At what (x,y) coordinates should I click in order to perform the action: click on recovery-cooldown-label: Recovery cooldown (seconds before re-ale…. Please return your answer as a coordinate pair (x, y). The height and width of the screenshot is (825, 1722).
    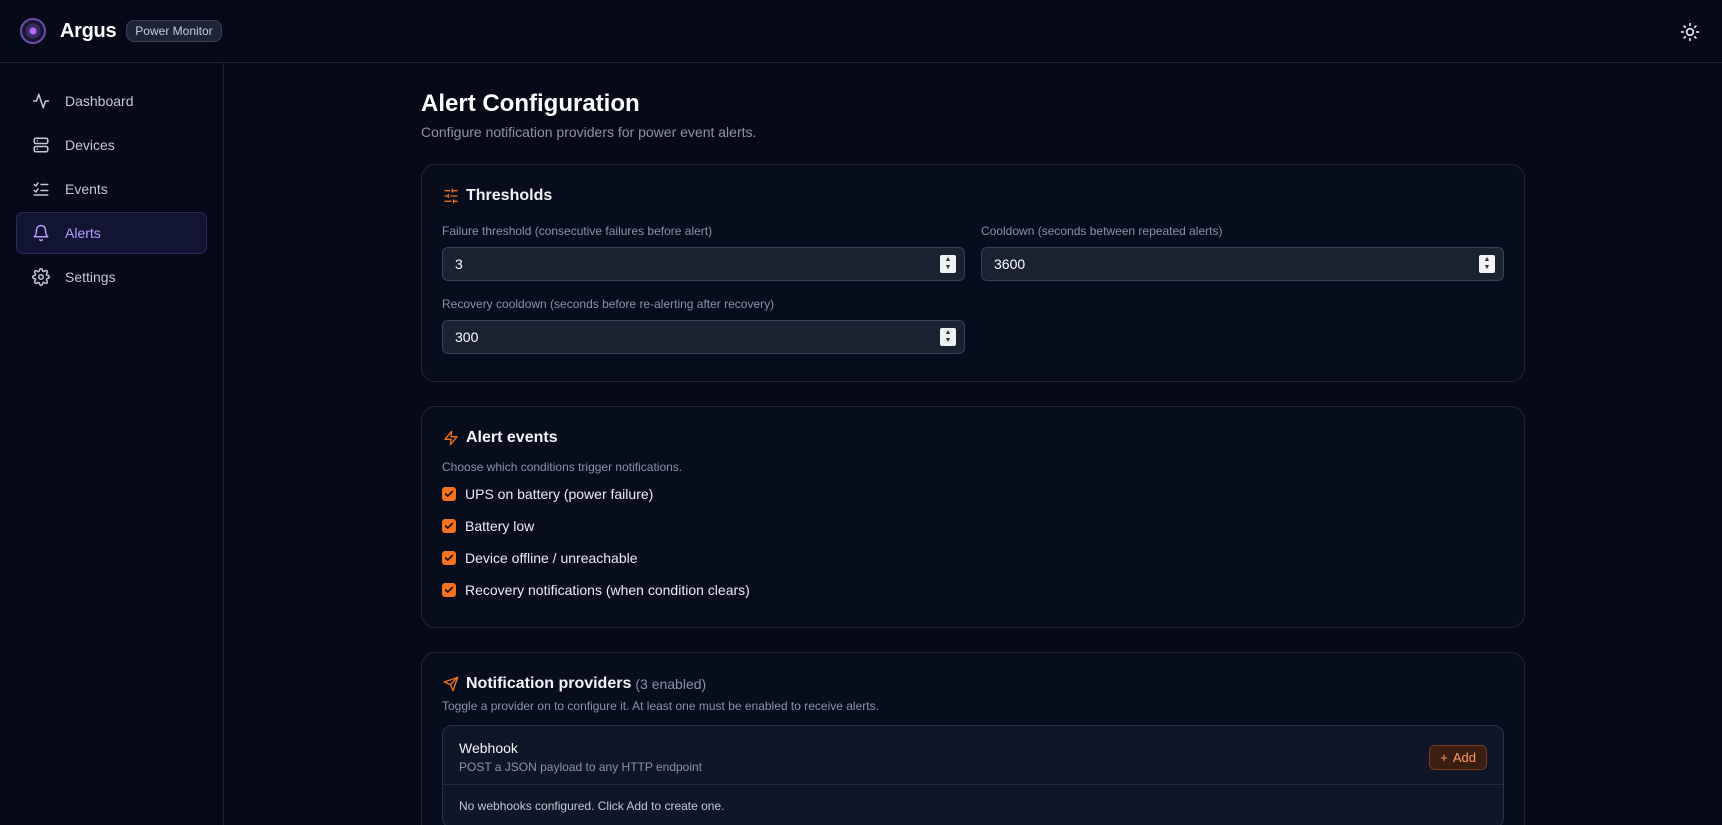
    Looking at the image, I should click on (608, 304).